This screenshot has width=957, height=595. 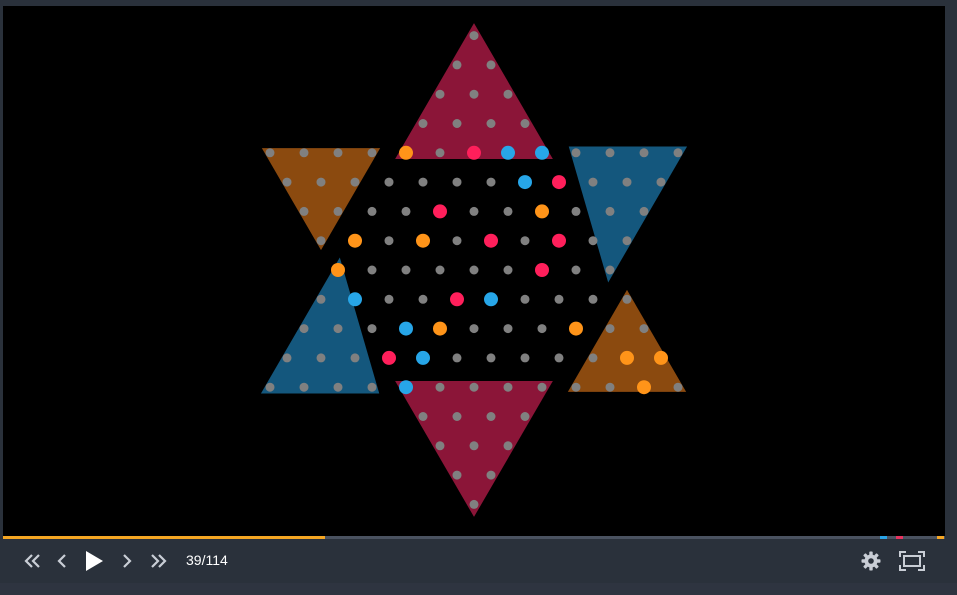 I want to click on skip-to-end-button, so click(x=159, y=561).